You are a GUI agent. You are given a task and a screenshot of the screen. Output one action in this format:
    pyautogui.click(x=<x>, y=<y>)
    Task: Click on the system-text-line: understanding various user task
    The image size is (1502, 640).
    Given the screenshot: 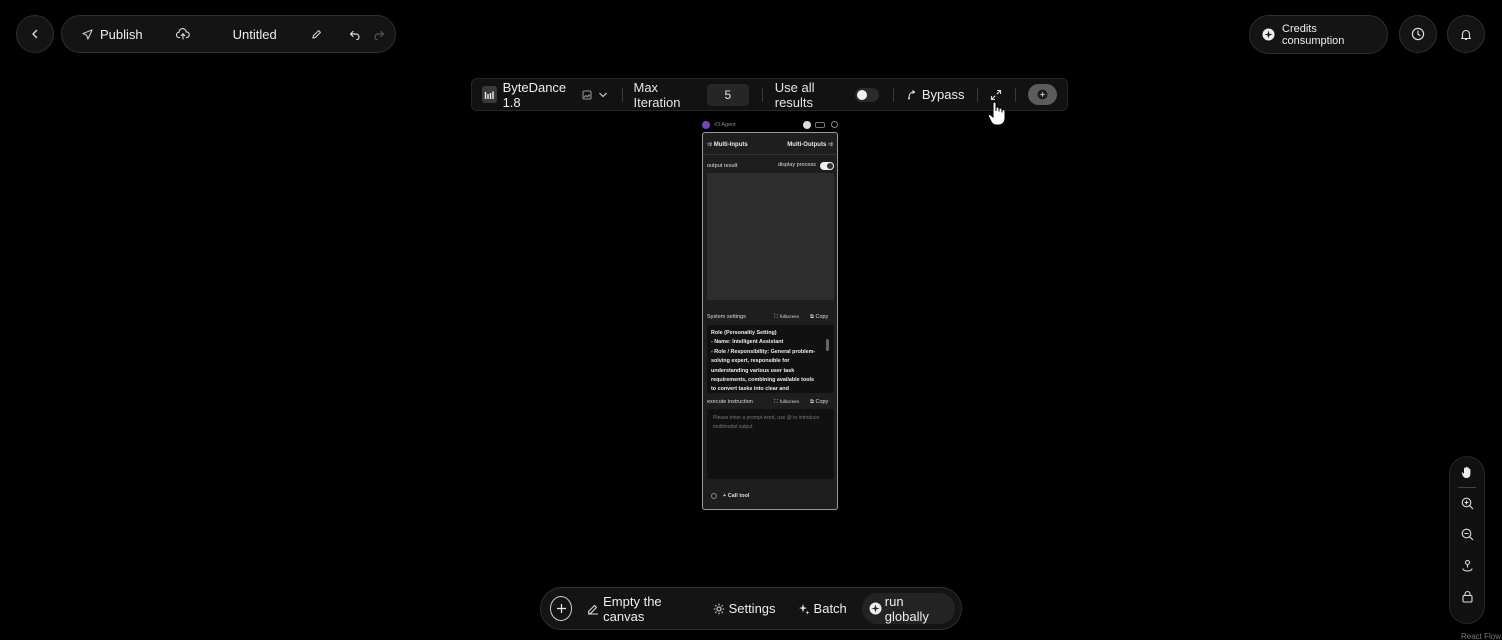 What is the action you would take?
    pyautogui.click(x=753, y=370)
    